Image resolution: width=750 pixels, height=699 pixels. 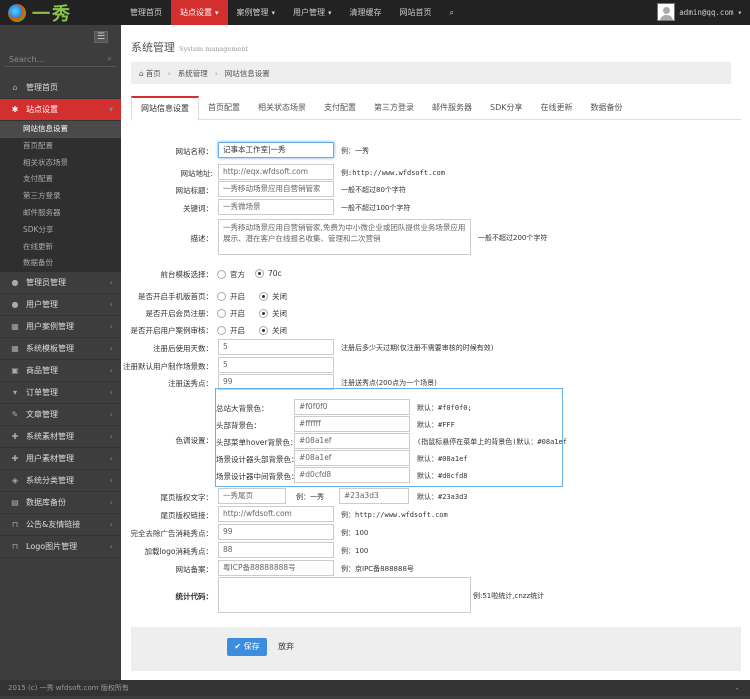 I want to click on template-option-70c: 70c, so click(x=268, y=273).